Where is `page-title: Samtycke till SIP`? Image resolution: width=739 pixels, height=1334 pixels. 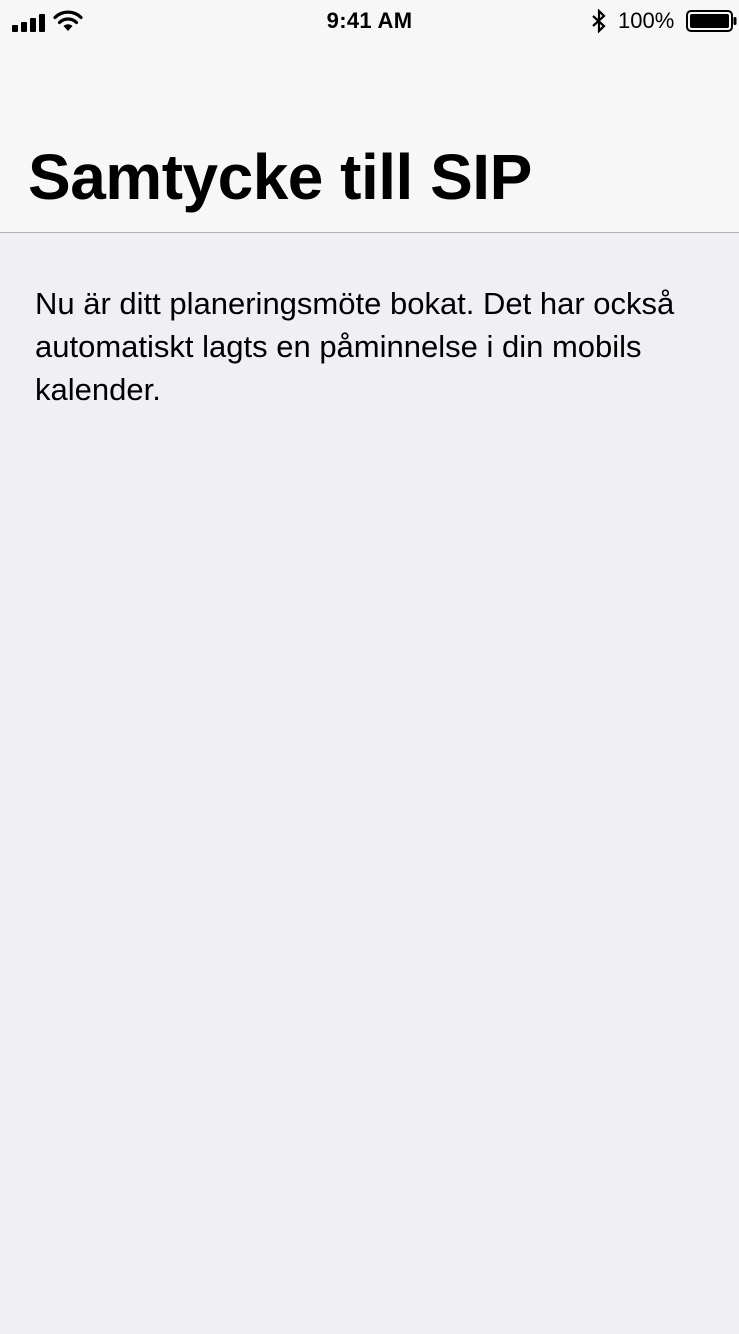 page-title: Samtycke till SIP is located at coordinates (280, 177).